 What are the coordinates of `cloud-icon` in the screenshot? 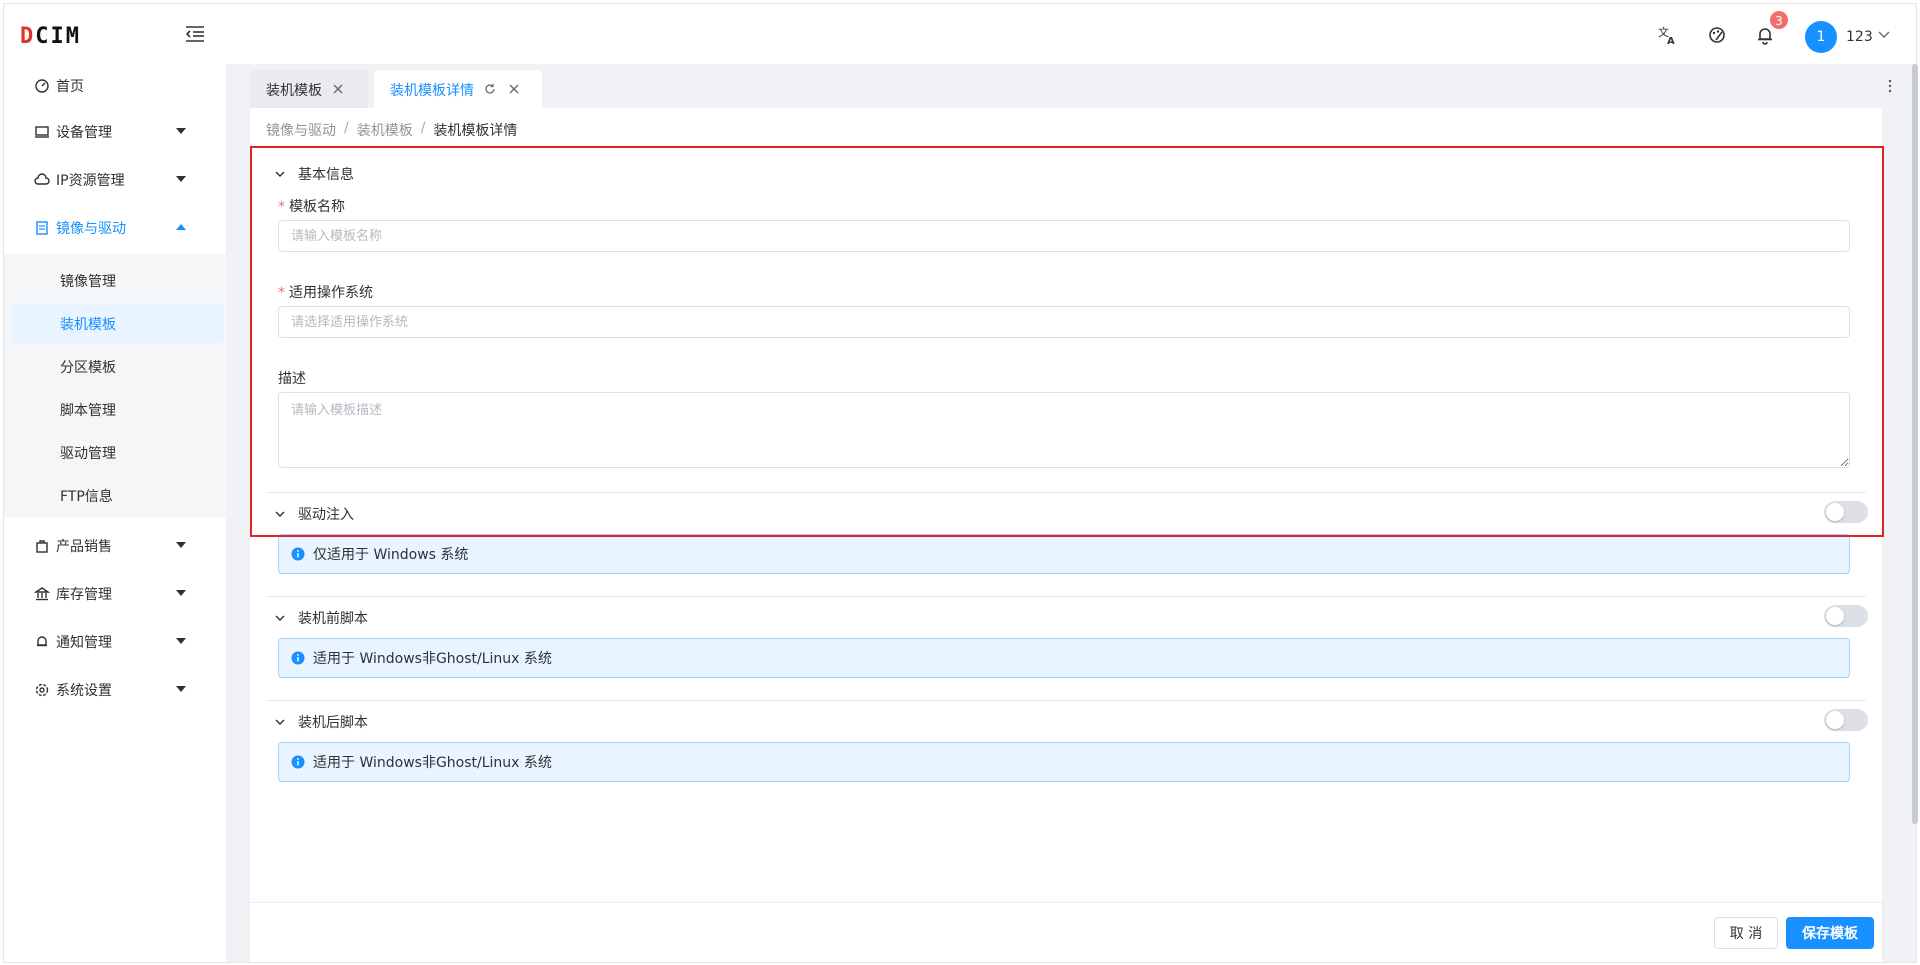 It's located at (42, 179).